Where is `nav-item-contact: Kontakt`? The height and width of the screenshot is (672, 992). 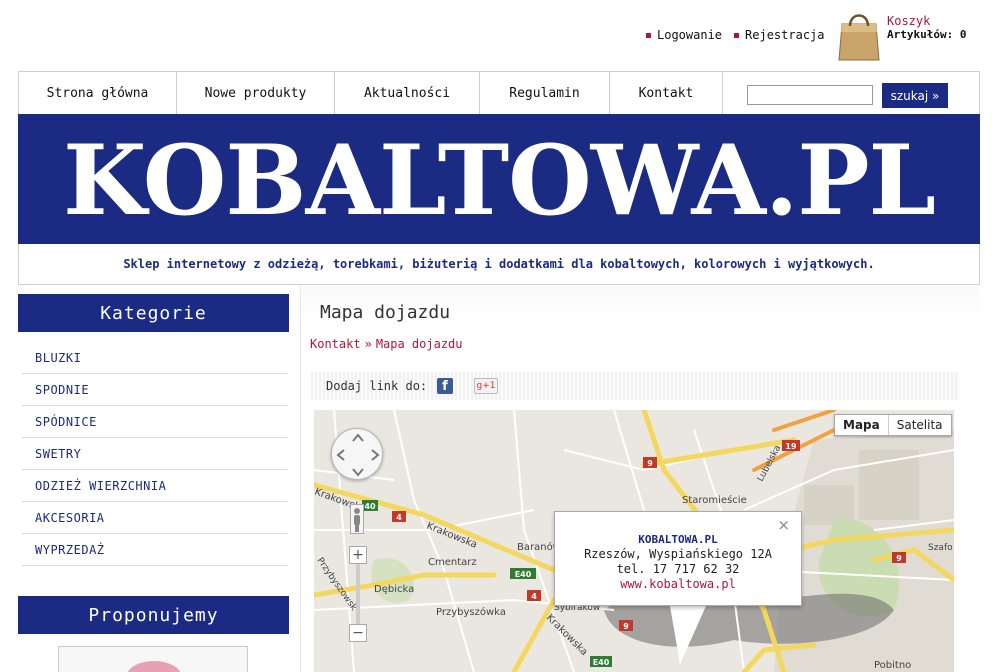
nav-item-contact: Kontakt is located at coordinates (666, 93).